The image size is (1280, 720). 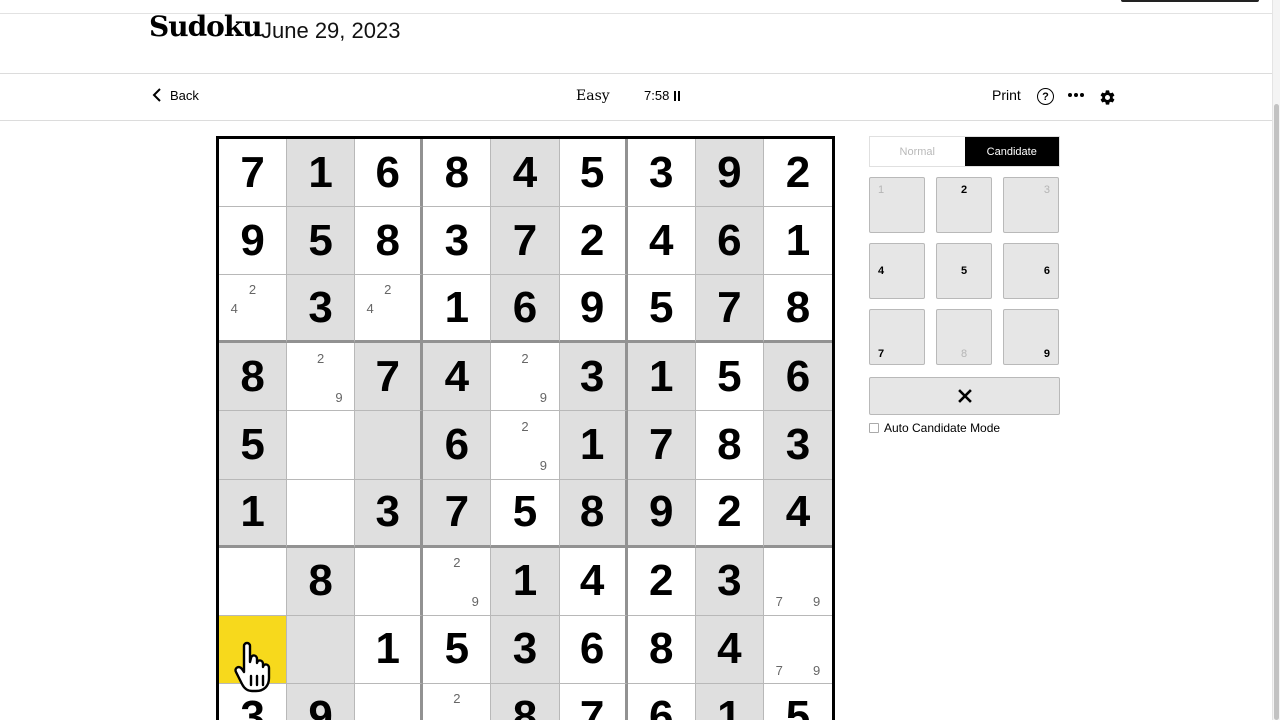 I want to click on keypad-button-3: 3, so click(x=1031, y=205).